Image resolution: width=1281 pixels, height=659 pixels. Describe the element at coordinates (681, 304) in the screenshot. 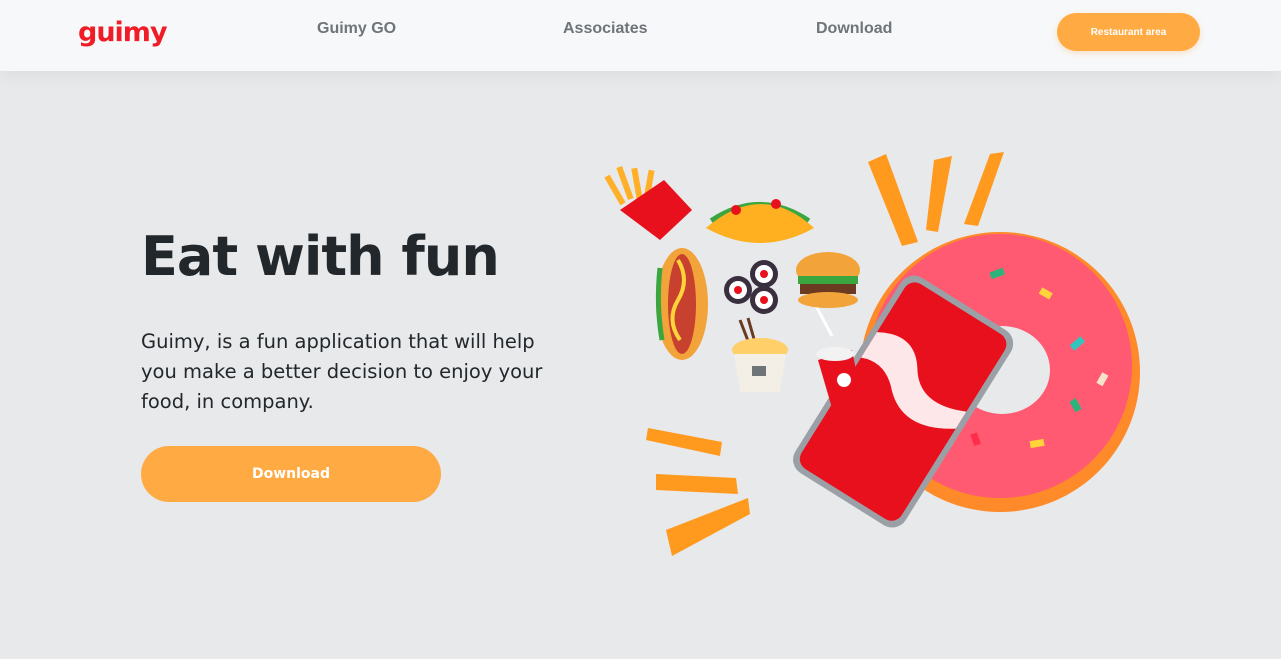

I see `hotdog-icon` at that location.